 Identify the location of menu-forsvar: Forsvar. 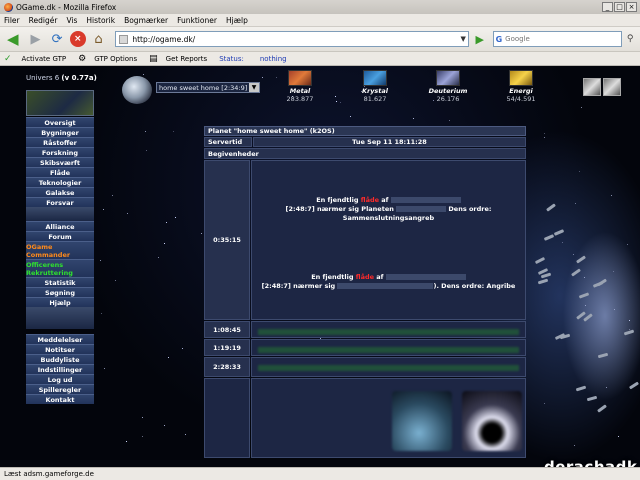
(60, 202).